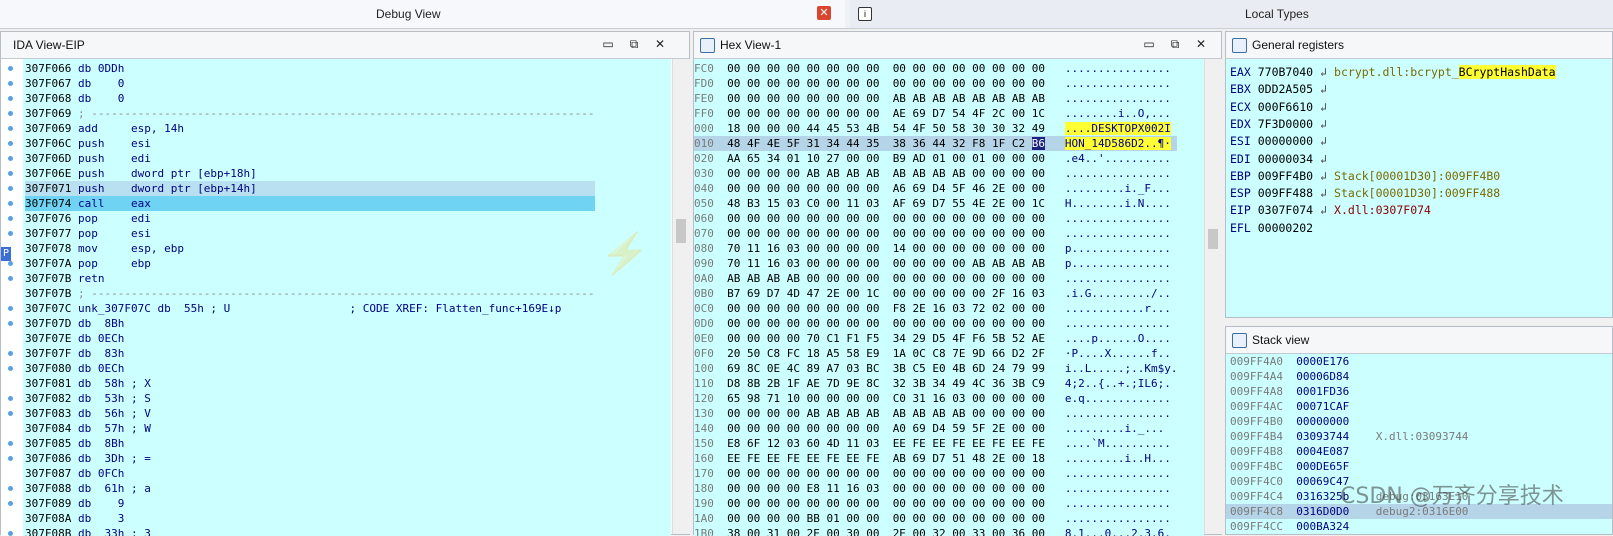  I want to click on disasm-line: 307F082 db 53h ; S, so click(310, 398).